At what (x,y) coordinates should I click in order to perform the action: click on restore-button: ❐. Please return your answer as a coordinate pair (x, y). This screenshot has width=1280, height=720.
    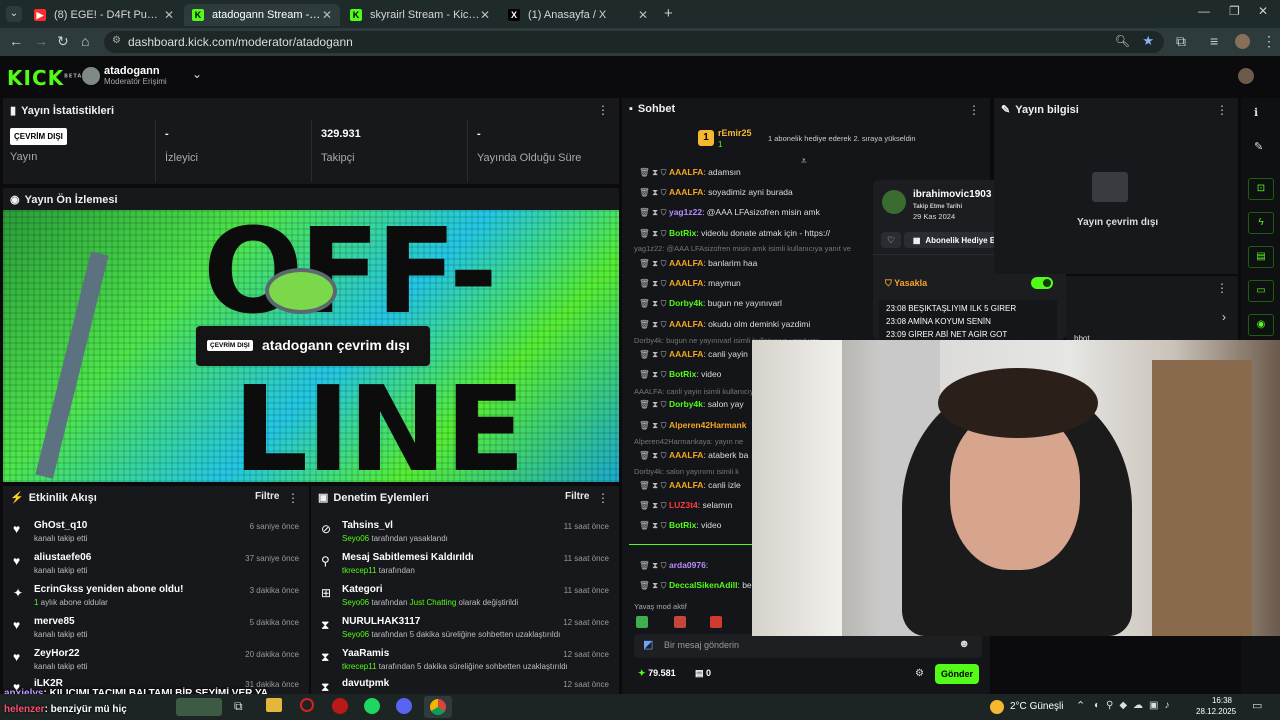
    Looking at the image, I should click on (1234, 11).